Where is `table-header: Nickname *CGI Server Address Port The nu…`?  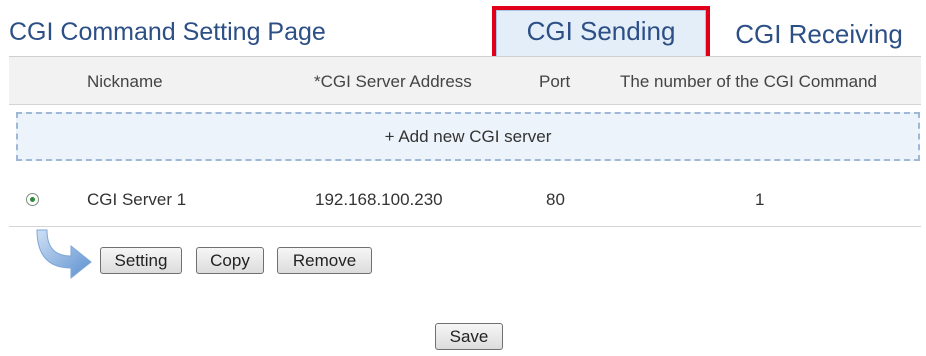 table-header: Nickname *CGI Server Address Port The nu… is located at coordinates (465, 81).